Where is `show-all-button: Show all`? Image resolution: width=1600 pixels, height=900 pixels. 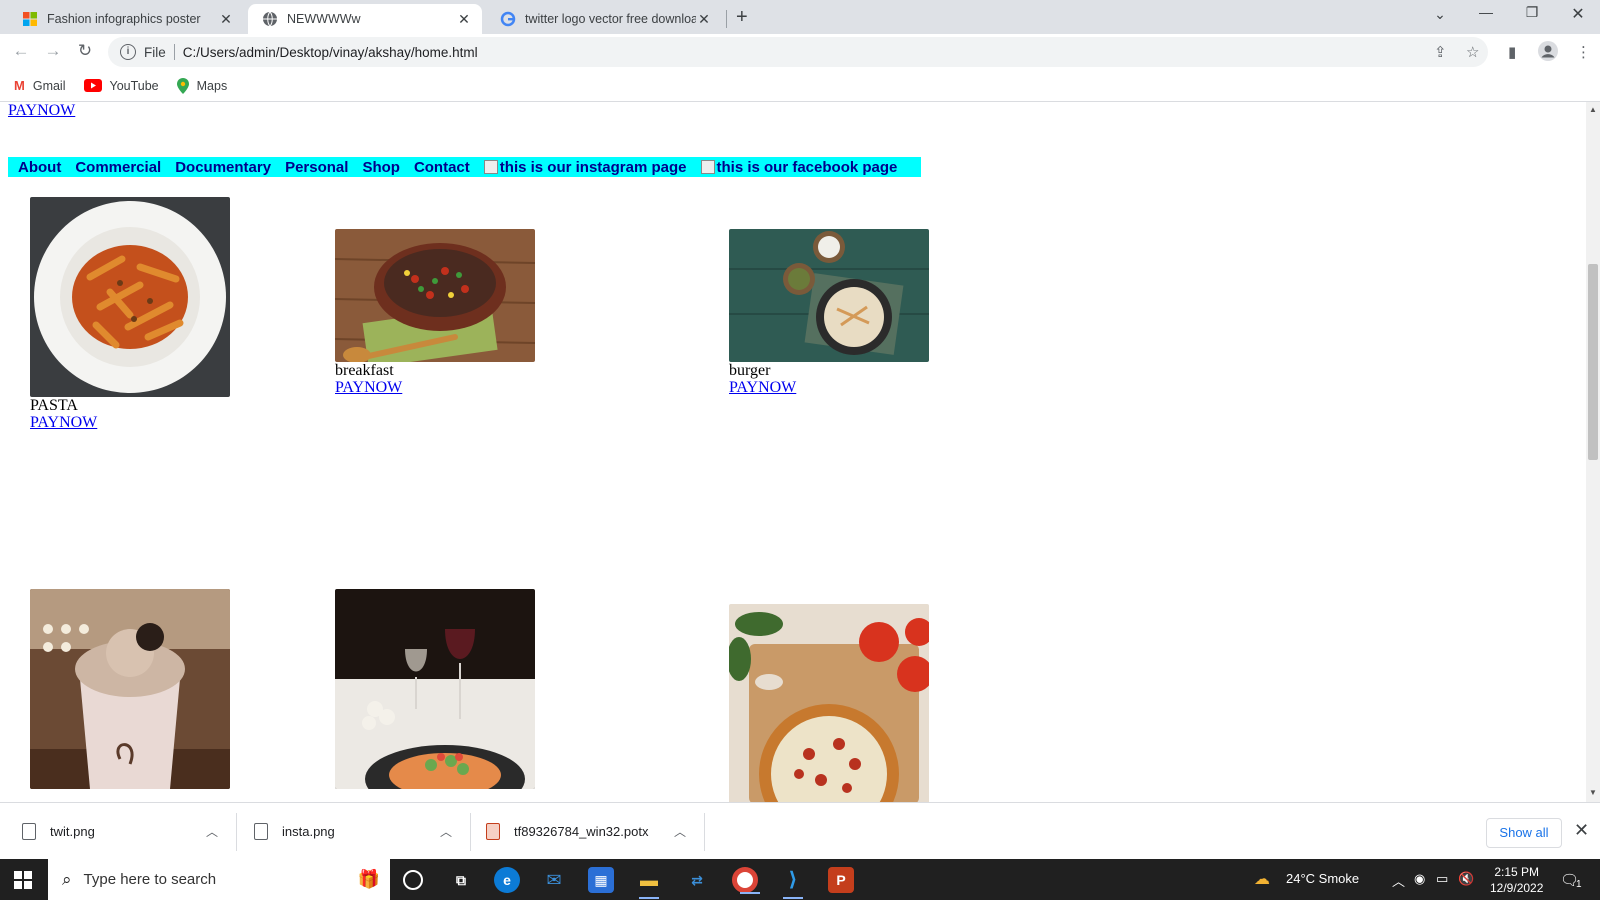 show-all-button: Show all is located at coordinates (1524, 833).